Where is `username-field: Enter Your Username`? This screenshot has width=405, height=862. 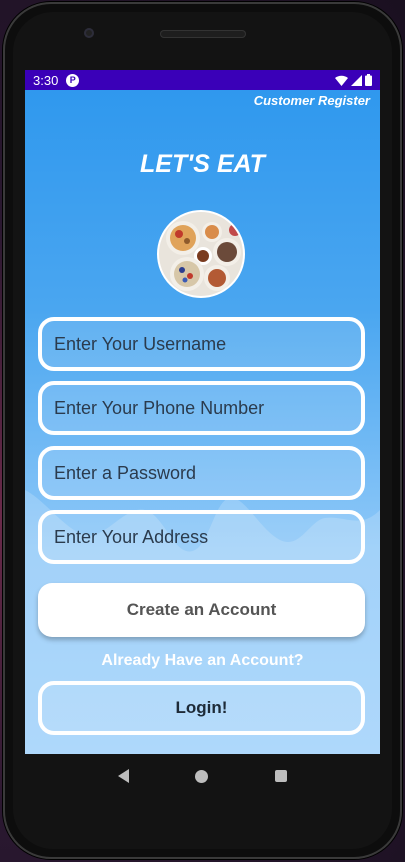 username-field: Enter Your Username is located at coordinates (201, 344).